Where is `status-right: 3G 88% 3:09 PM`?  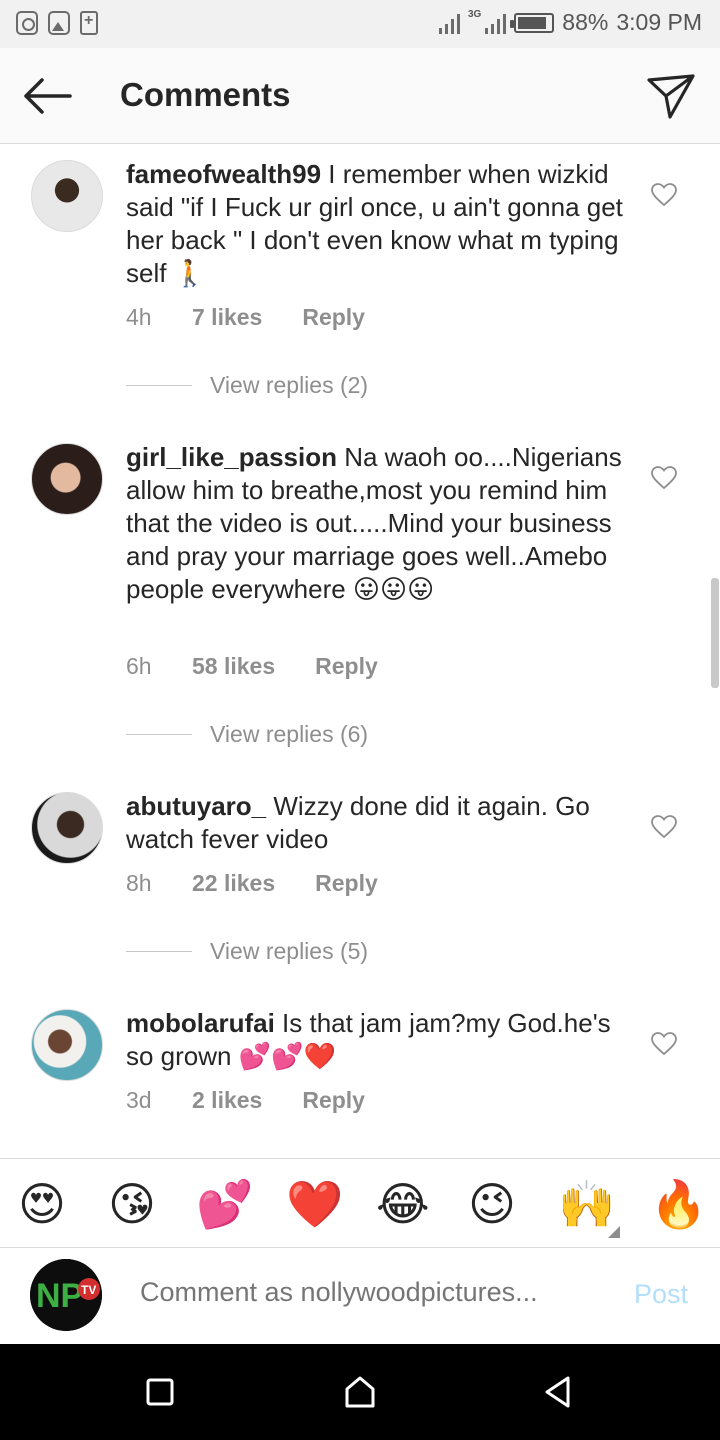 status-right: 3G 88% 3:09 PM is located at coordinates (570, 22).